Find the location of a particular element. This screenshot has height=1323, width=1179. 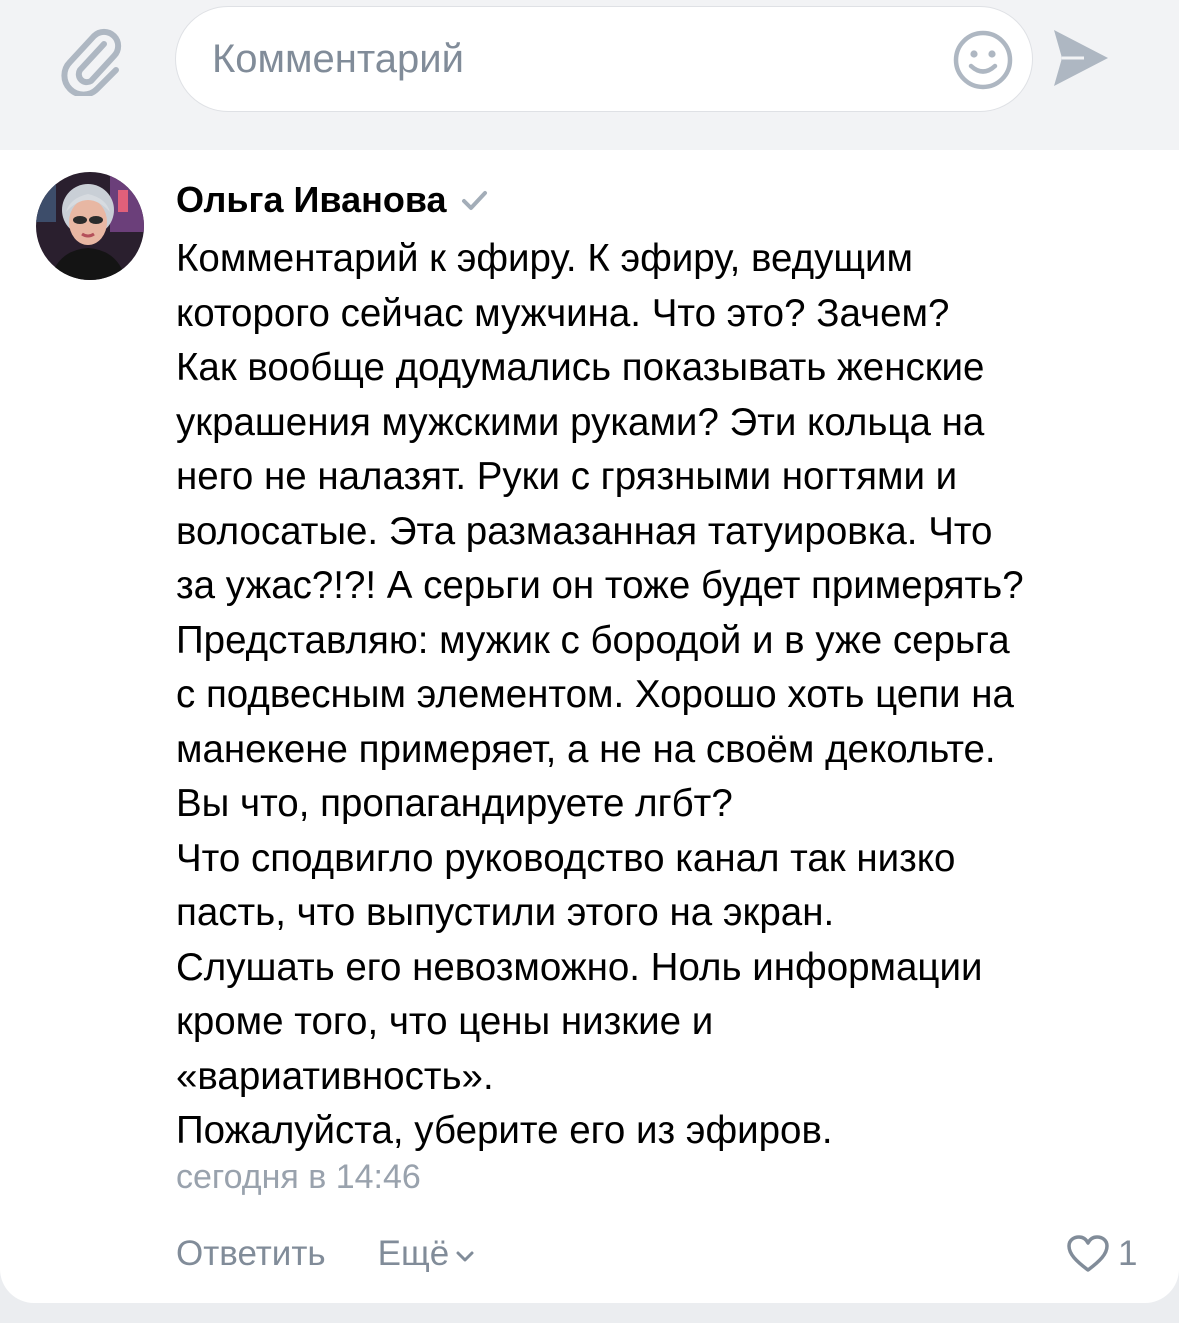

like-count: 1 is located at coordinates (1128, 1253).